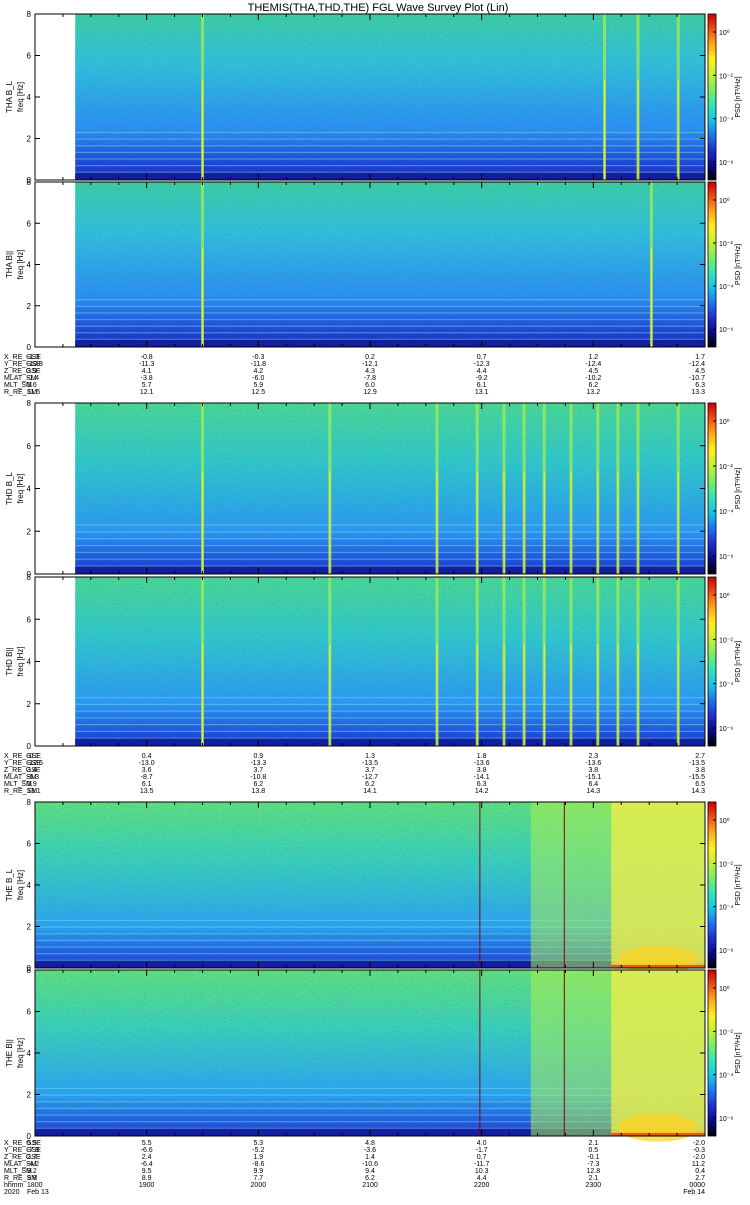 Image resolution: width=750 pixels, height=1205 pixels. Describe the element at coordinates (482, 1171) in the screenshot. I see `ephemeris-value: 10.3` at that location.